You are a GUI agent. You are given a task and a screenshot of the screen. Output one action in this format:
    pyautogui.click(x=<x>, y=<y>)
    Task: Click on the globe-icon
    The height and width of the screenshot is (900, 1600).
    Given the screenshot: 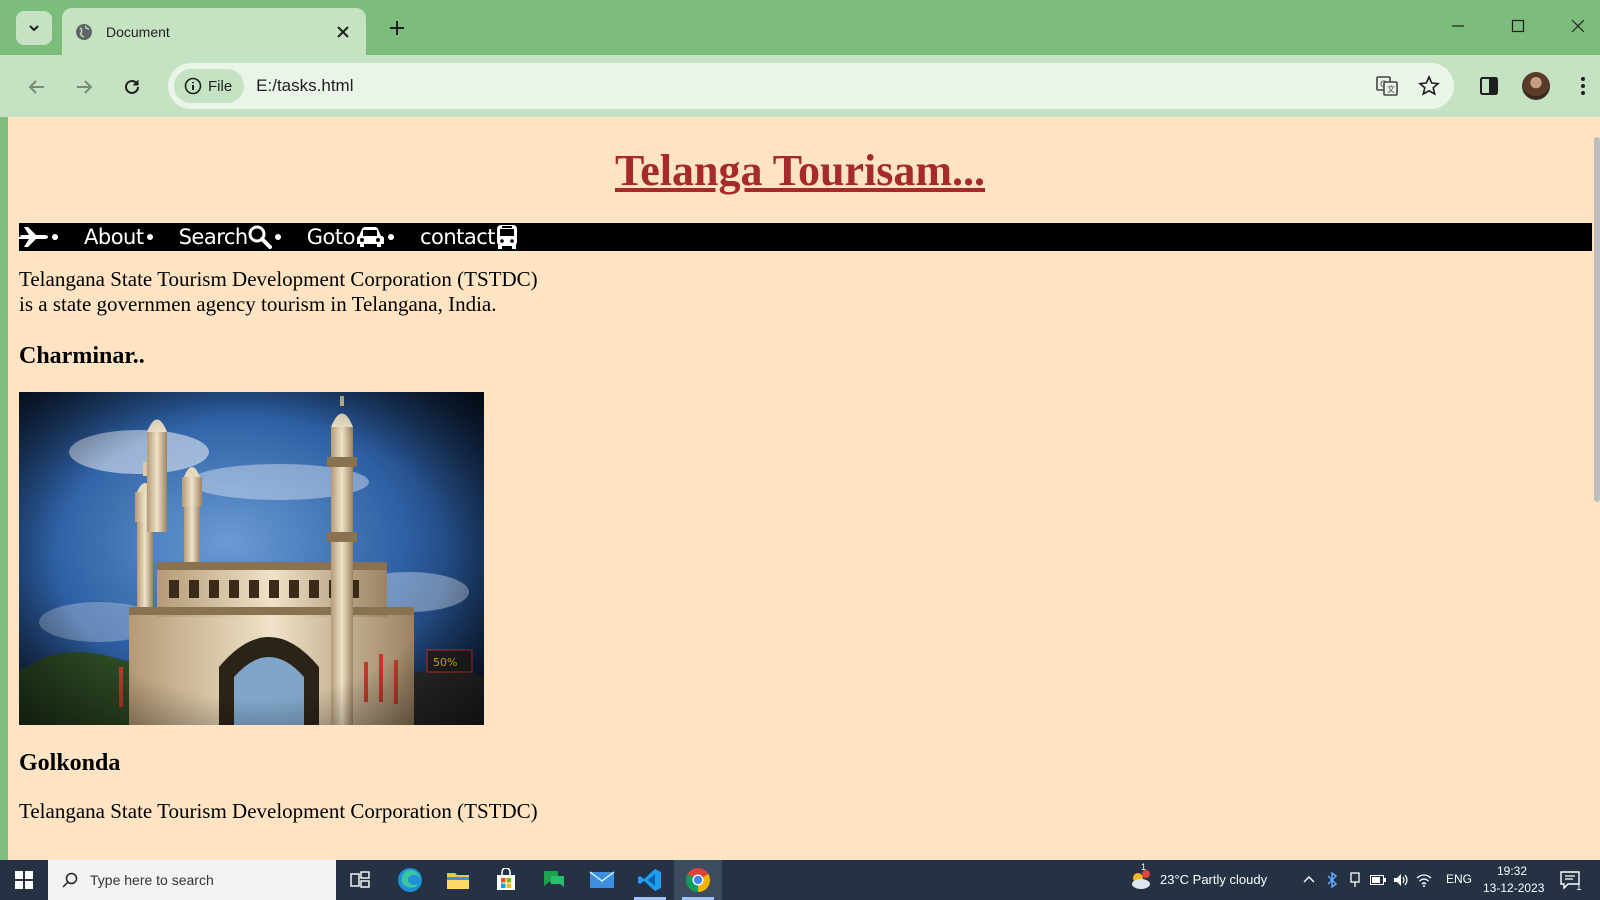 What is the action you would take?
    pyautogui.click(x=84, y=32)
    